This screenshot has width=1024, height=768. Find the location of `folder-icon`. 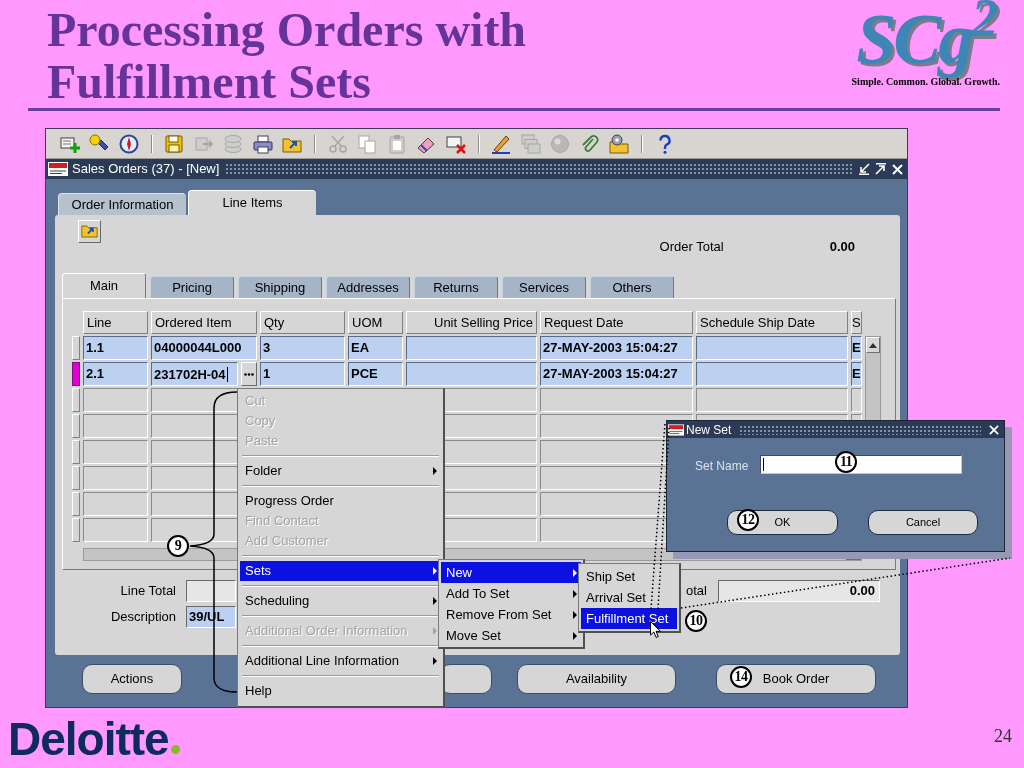

folder-icon is located at coordinates (89, 231).